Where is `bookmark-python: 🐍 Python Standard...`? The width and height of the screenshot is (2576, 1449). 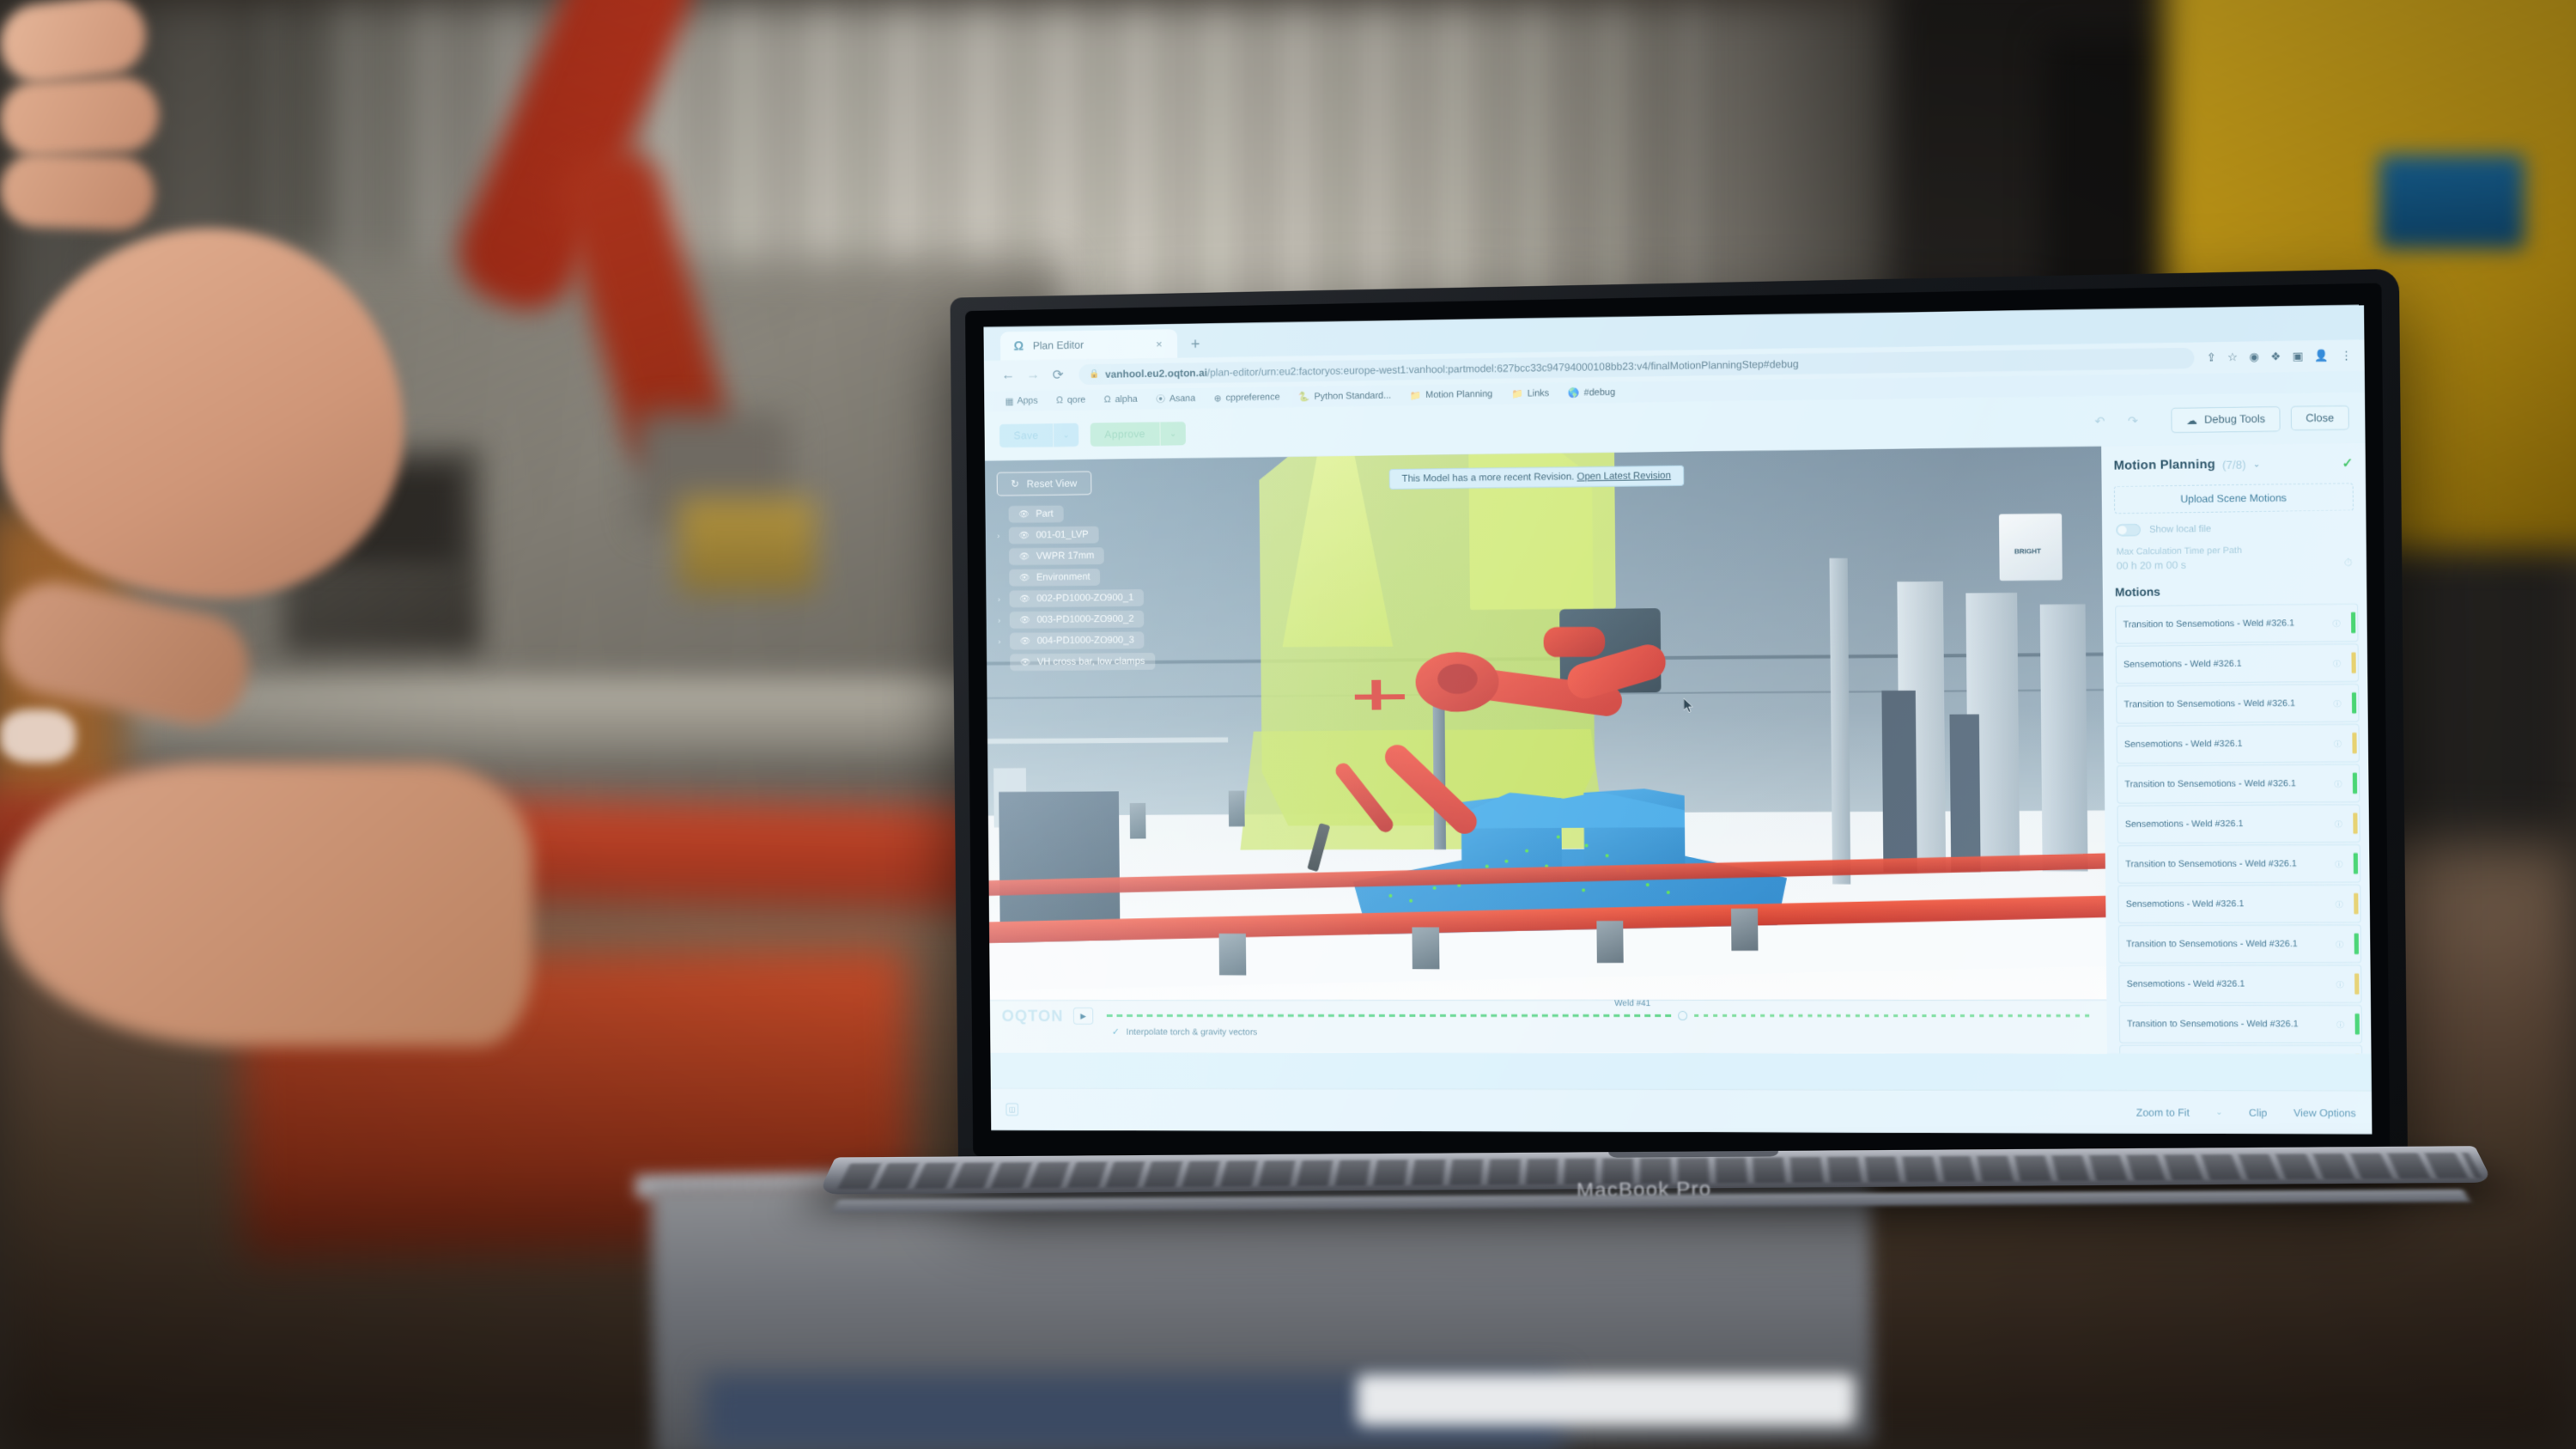 bookmark-python: 🐍 Python Standard... is located at coordinates (1345, 396).